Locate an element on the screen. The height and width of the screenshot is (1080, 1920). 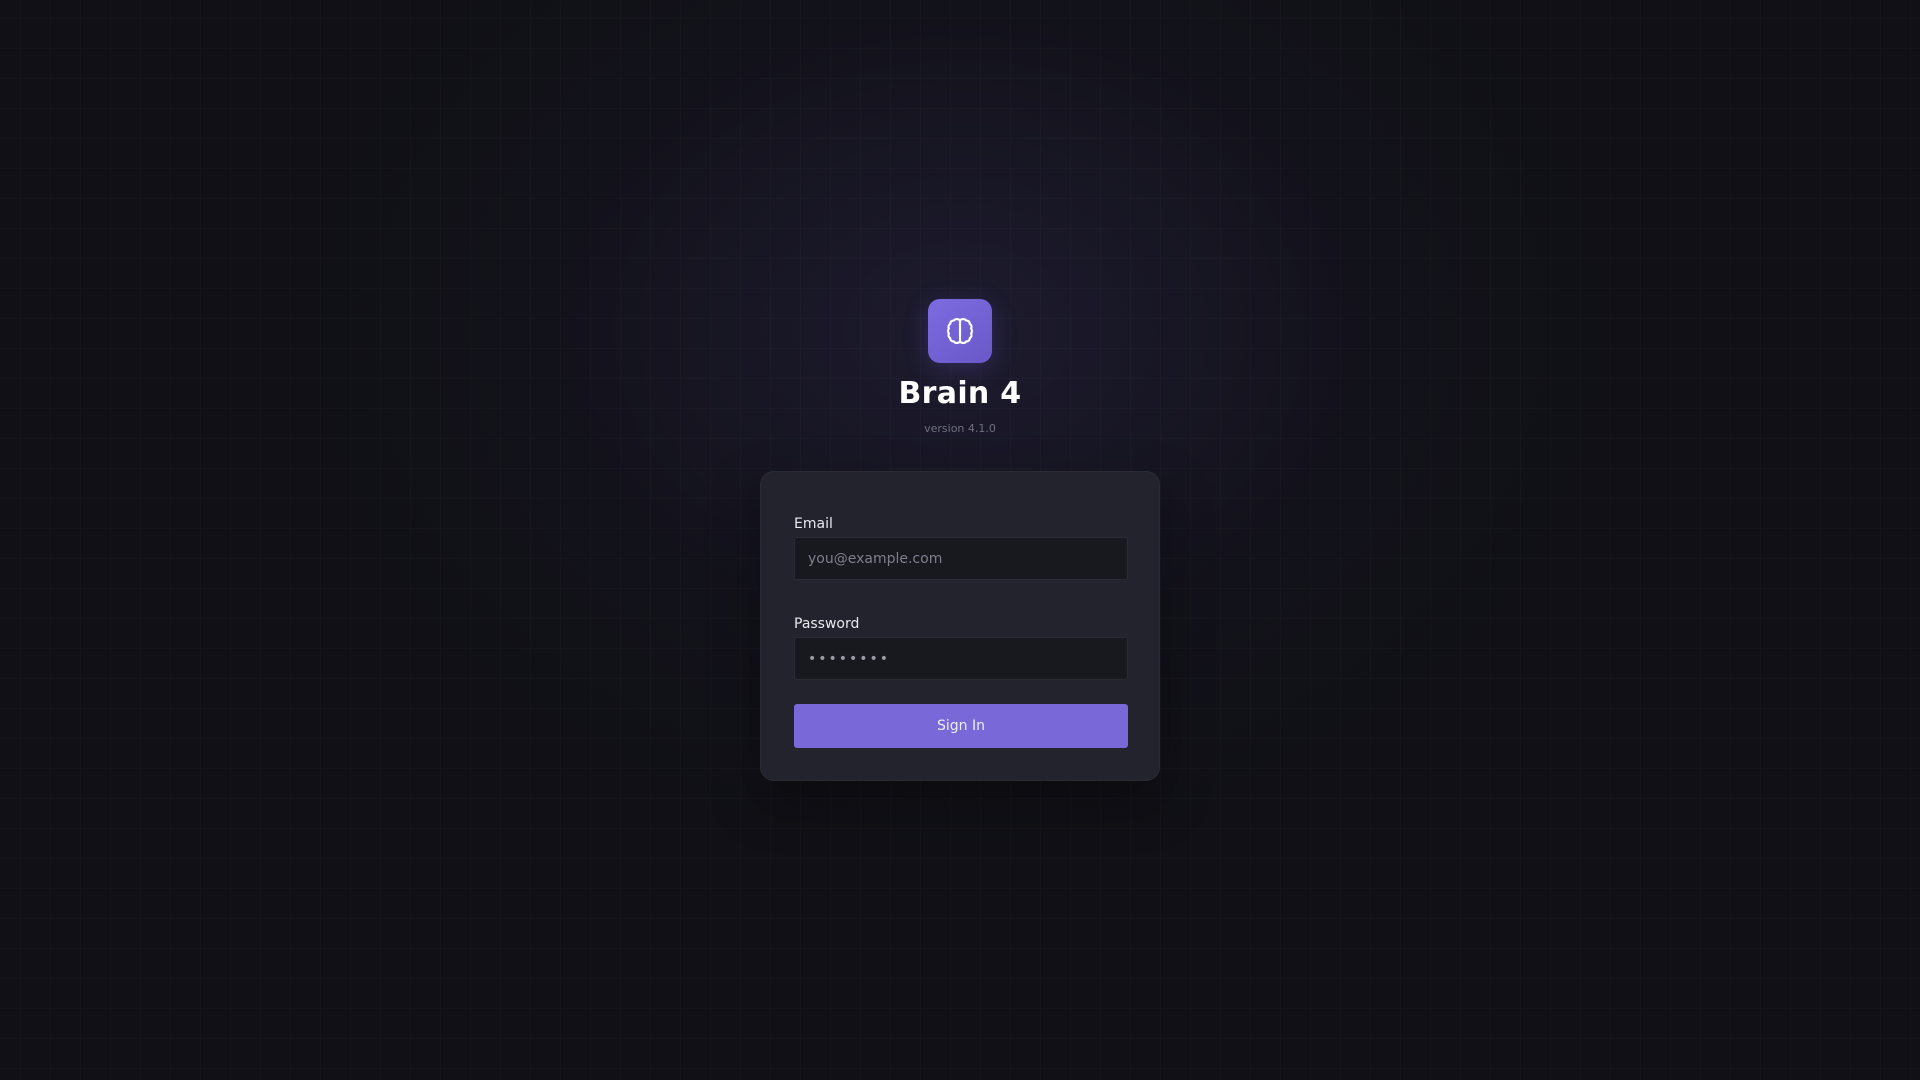
app-title: Brain 4 is located at coordinates (960, 393).